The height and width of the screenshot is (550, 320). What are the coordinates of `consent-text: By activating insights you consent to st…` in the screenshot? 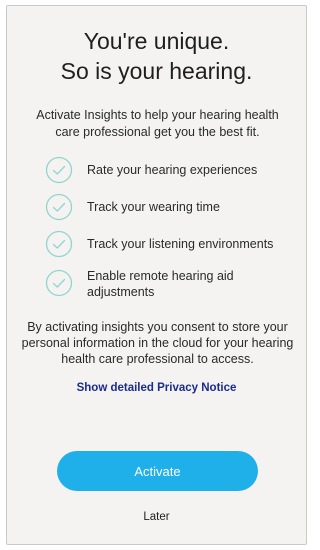 It's located at (157, 343).